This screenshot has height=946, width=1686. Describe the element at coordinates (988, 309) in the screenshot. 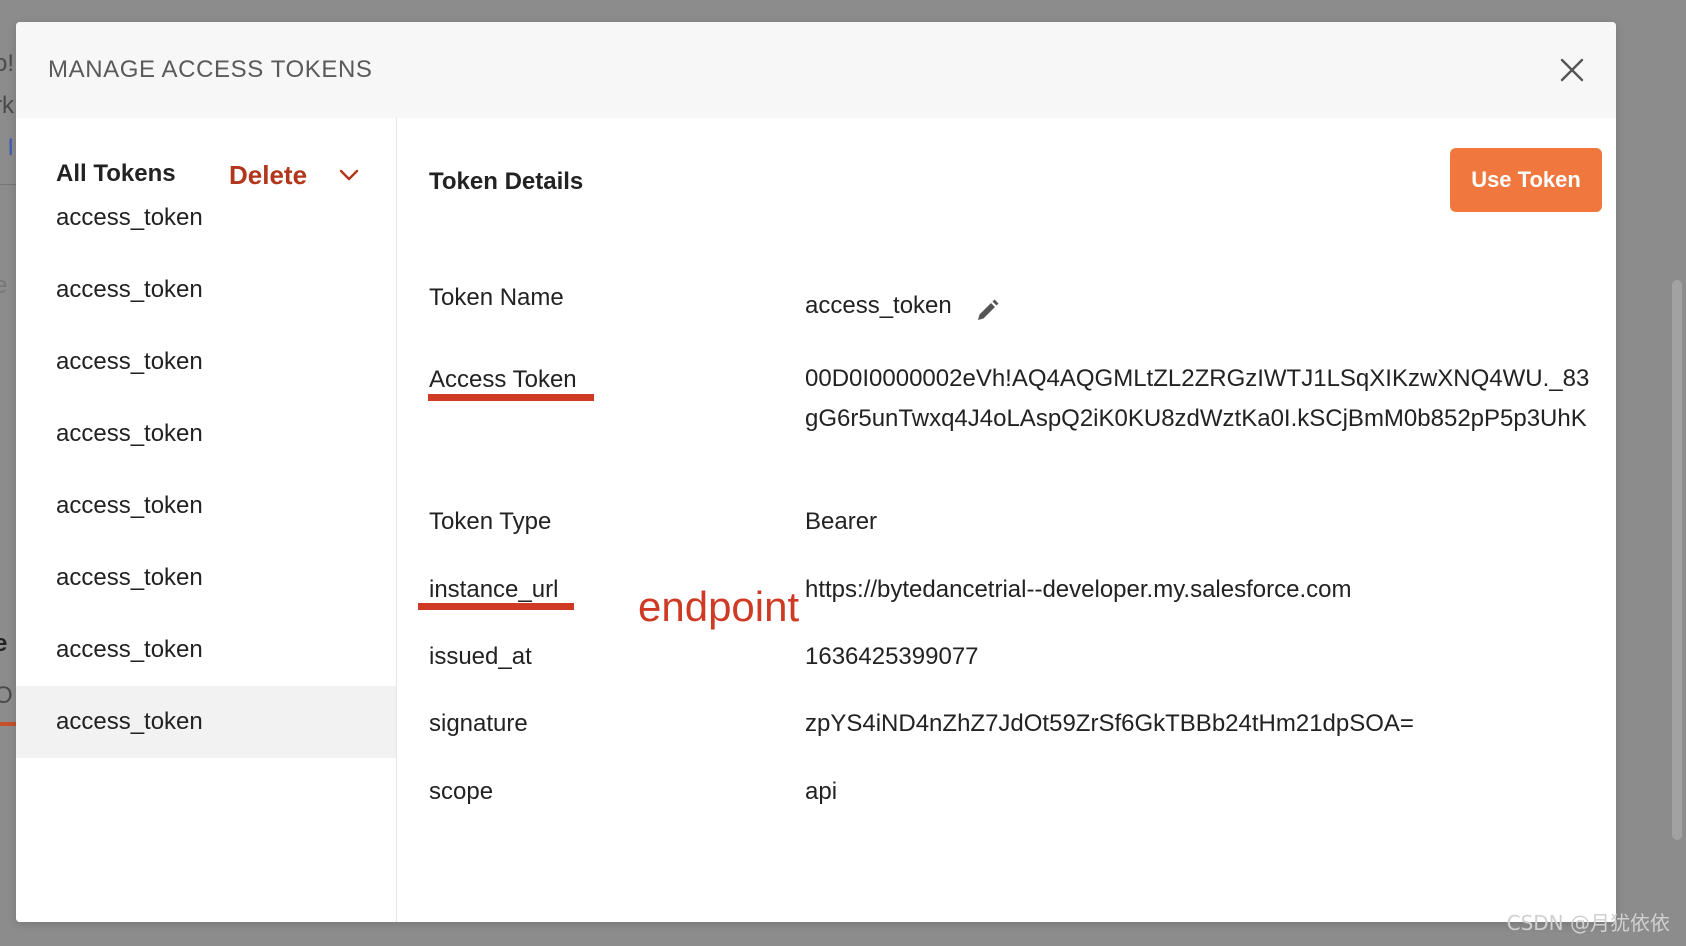

I see `pencil-icon` at that location.